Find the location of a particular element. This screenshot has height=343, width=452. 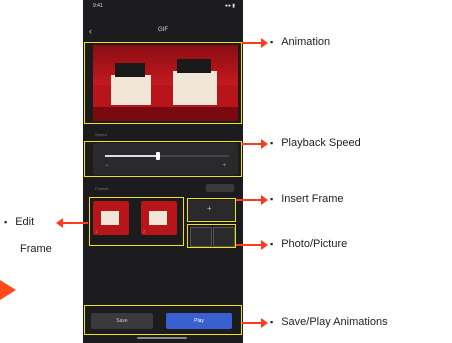

status-bar: 9:41 ●● ▮ is located at coordinates (163, 7).